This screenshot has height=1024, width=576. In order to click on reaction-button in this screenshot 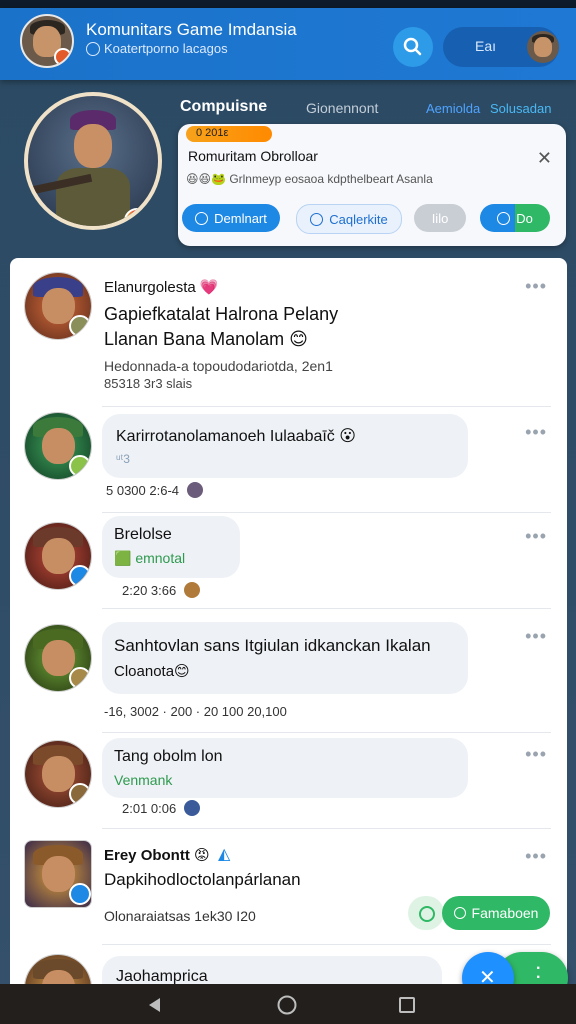, I will do `click(426, 913)`.